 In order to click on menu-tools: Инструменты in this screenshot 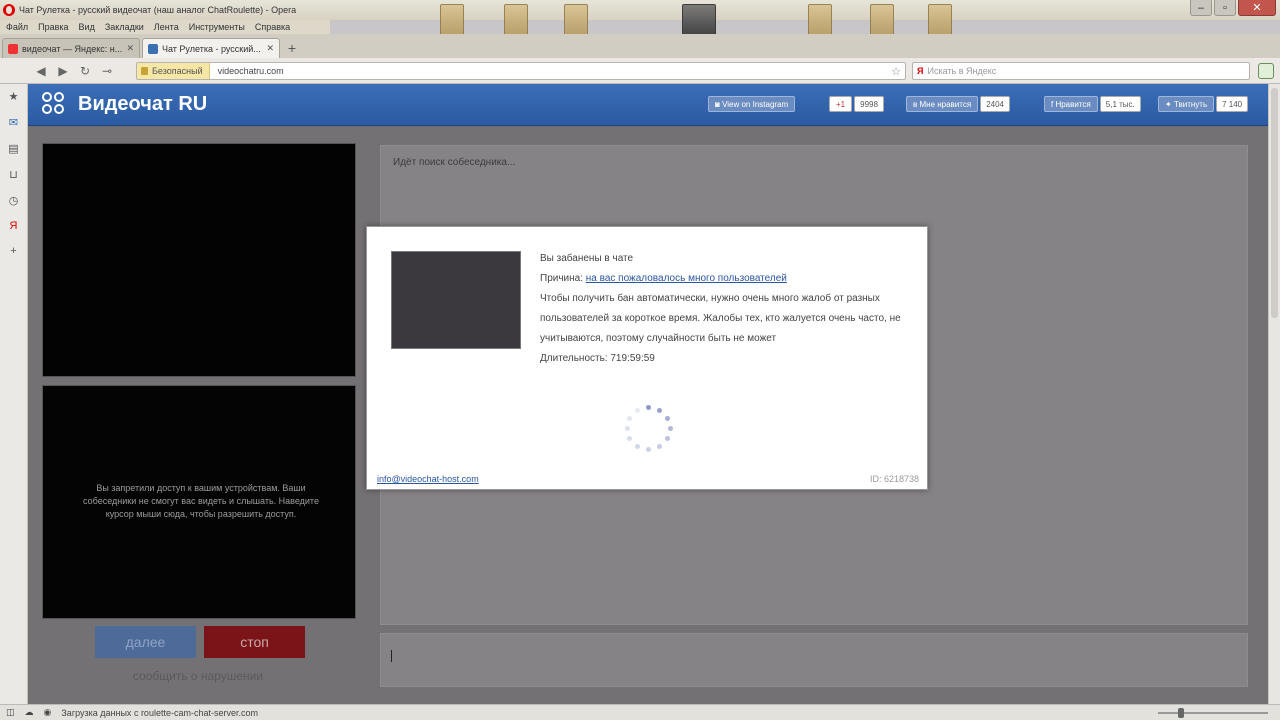, I will do `click(217, 27)`.